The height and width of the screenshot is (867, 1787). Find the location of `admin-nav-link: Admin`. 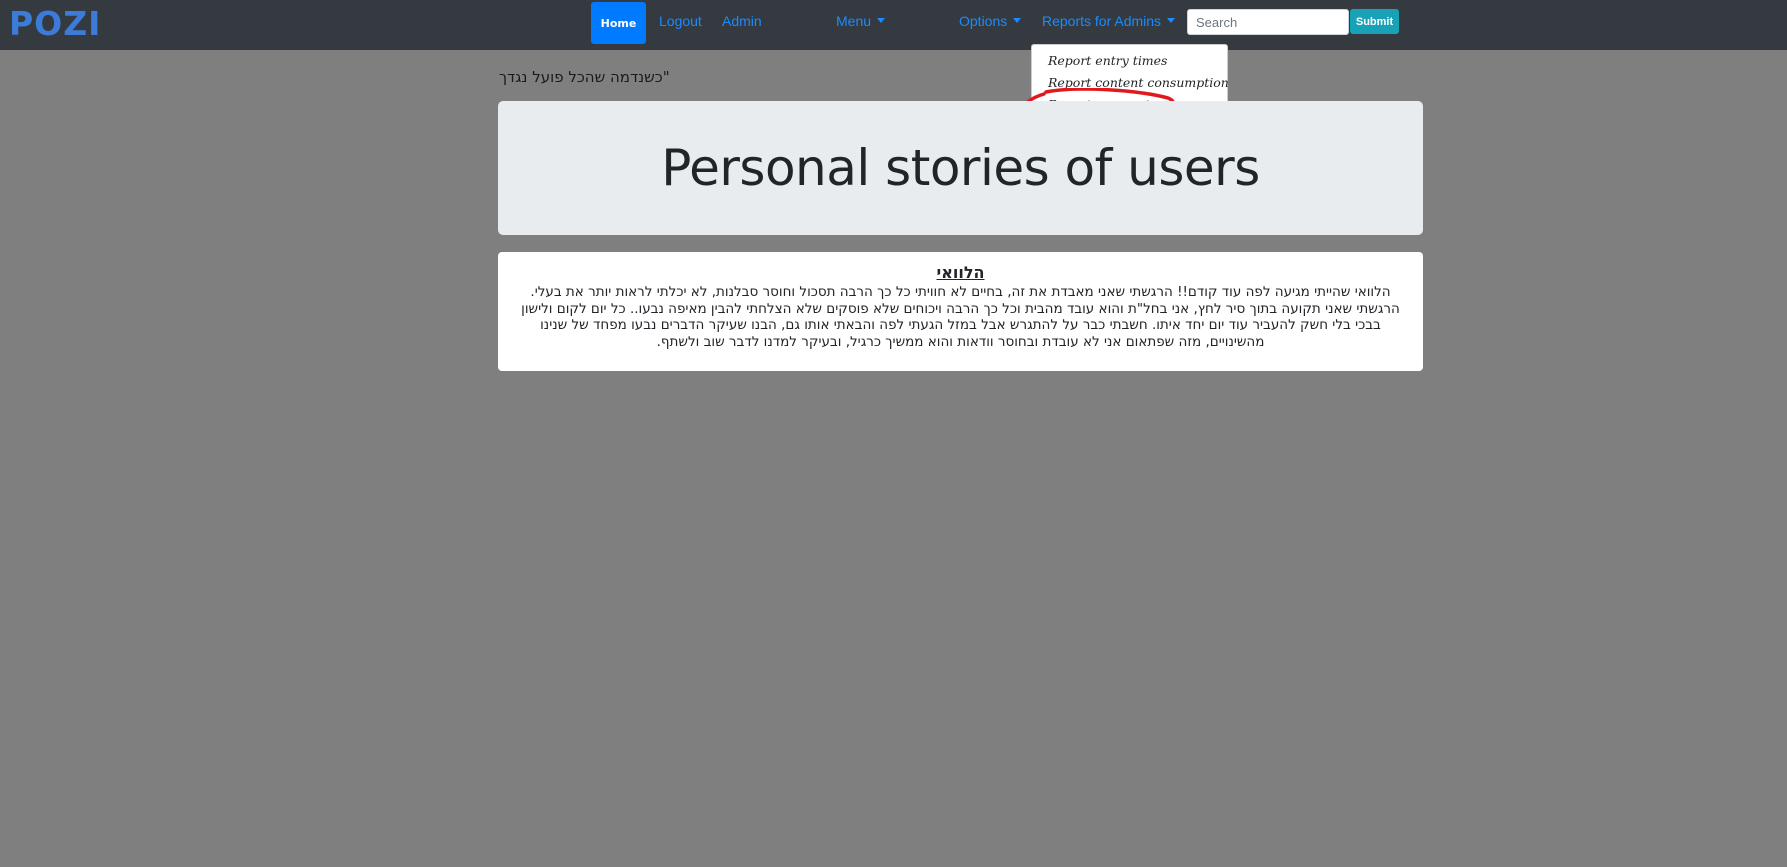

admin-nav-link: Admin is located at coordinates (742, 21).